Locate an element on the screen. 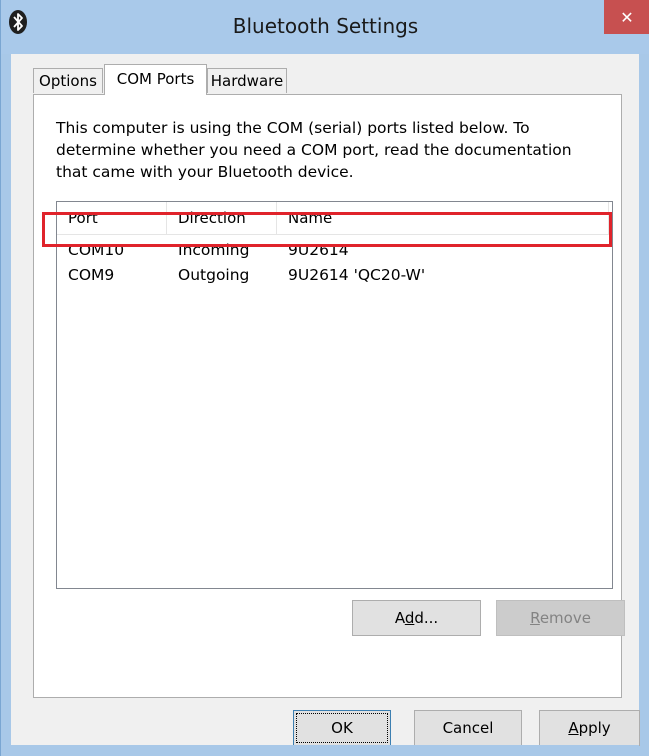 The image size is (649, 756). table-row: COM9 Outgoing 9U2614 'QC20-W' is located at coordinates (334, 275).